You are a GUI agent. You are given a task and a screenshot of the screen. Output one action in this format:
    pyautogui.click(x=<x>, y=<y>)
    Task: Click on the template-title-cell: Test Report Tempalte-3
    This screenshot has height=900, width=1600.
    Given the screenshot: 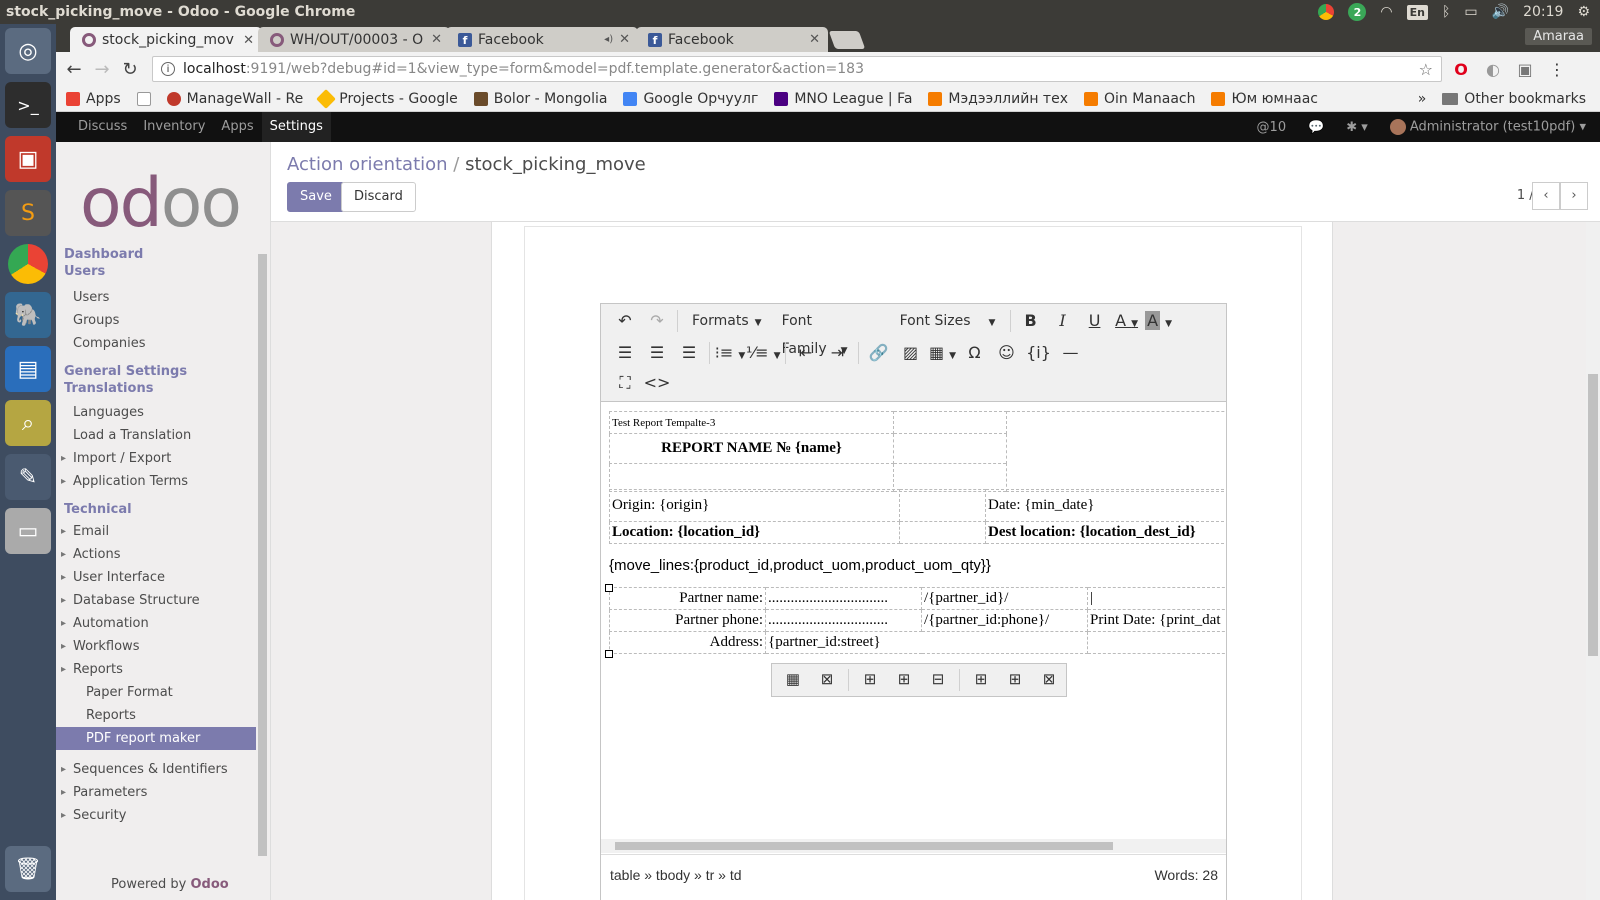 What is the action you would take?
    pyautogui.click(x=751, y=422)
    